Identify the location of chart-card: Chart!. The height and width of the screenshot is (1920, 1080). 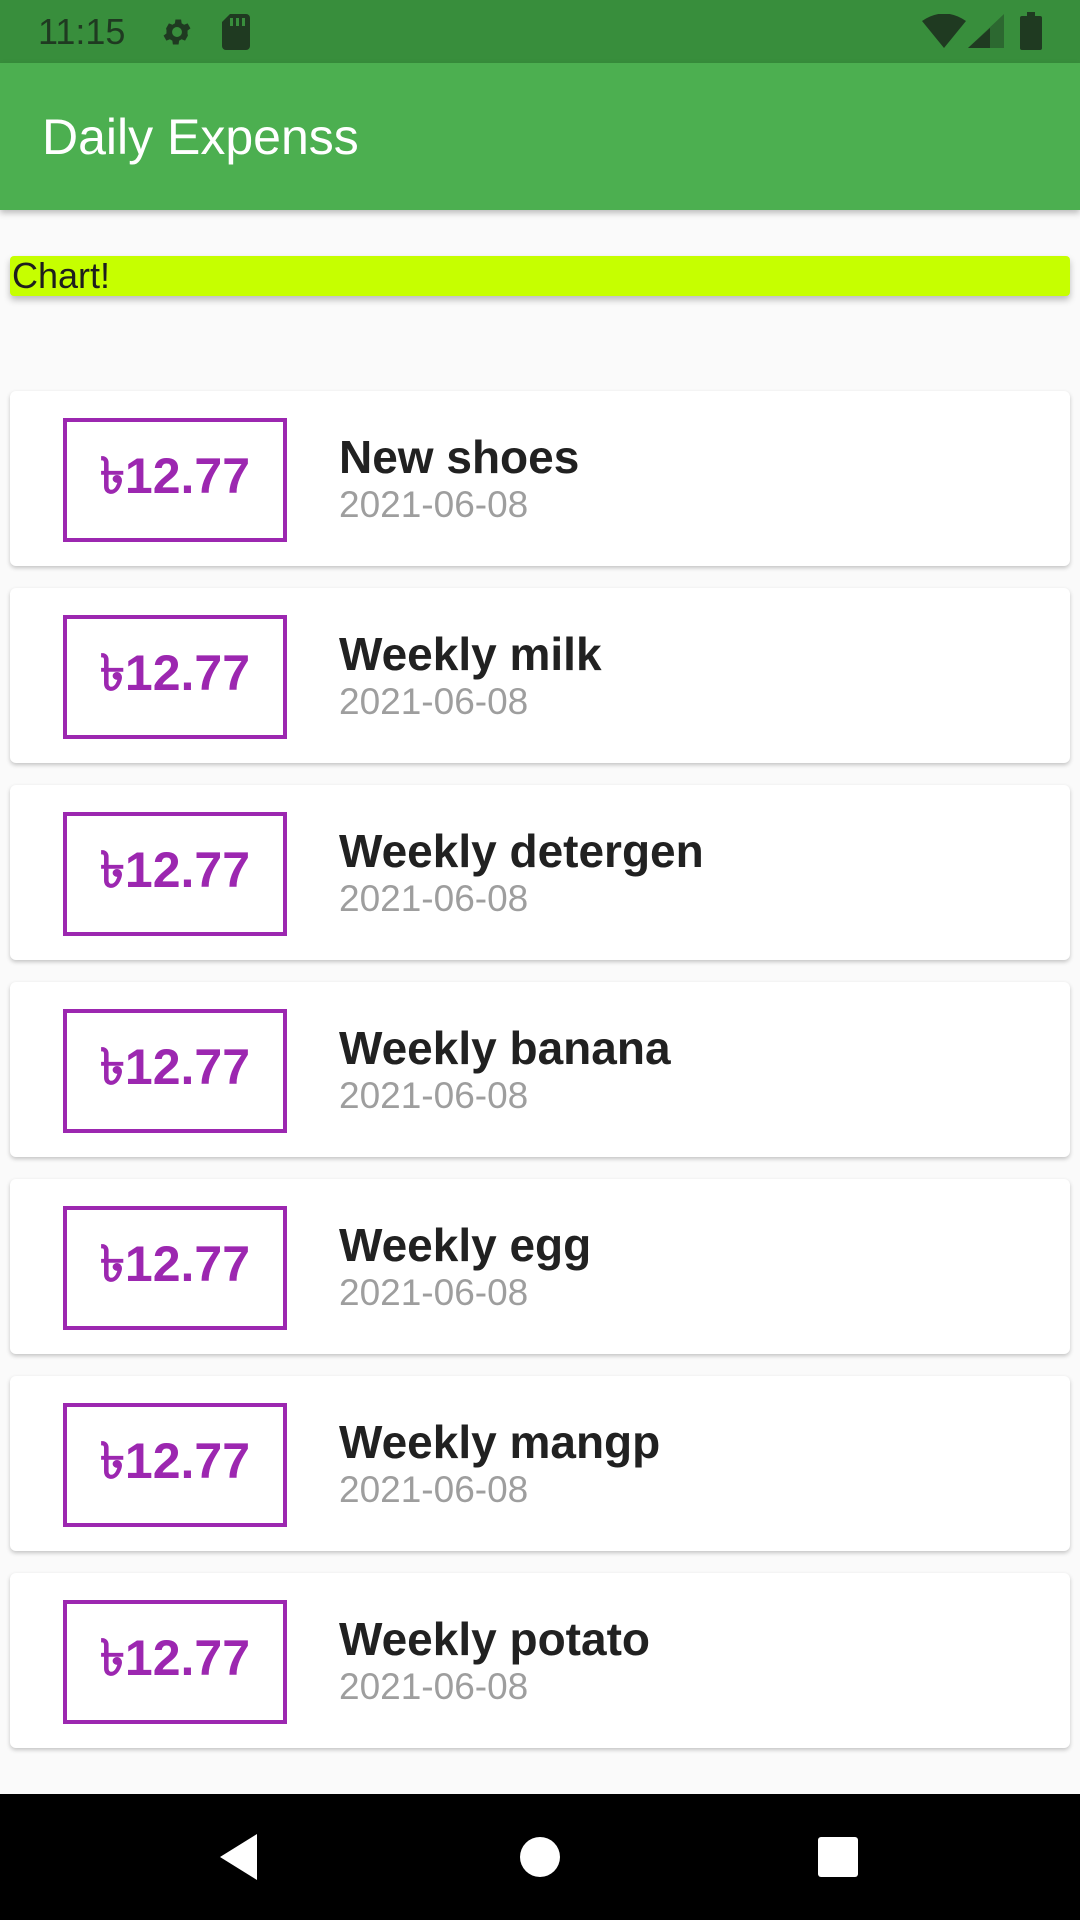
(540, 276).